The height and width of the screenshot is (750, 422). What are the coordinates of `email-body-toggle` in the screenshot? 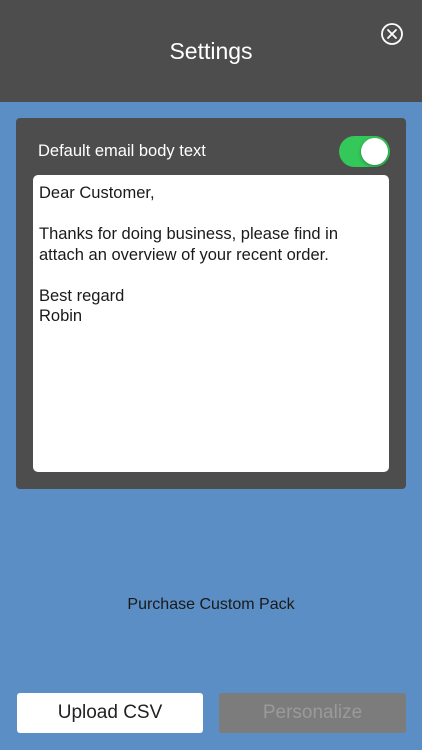 It's located at (364, 151).